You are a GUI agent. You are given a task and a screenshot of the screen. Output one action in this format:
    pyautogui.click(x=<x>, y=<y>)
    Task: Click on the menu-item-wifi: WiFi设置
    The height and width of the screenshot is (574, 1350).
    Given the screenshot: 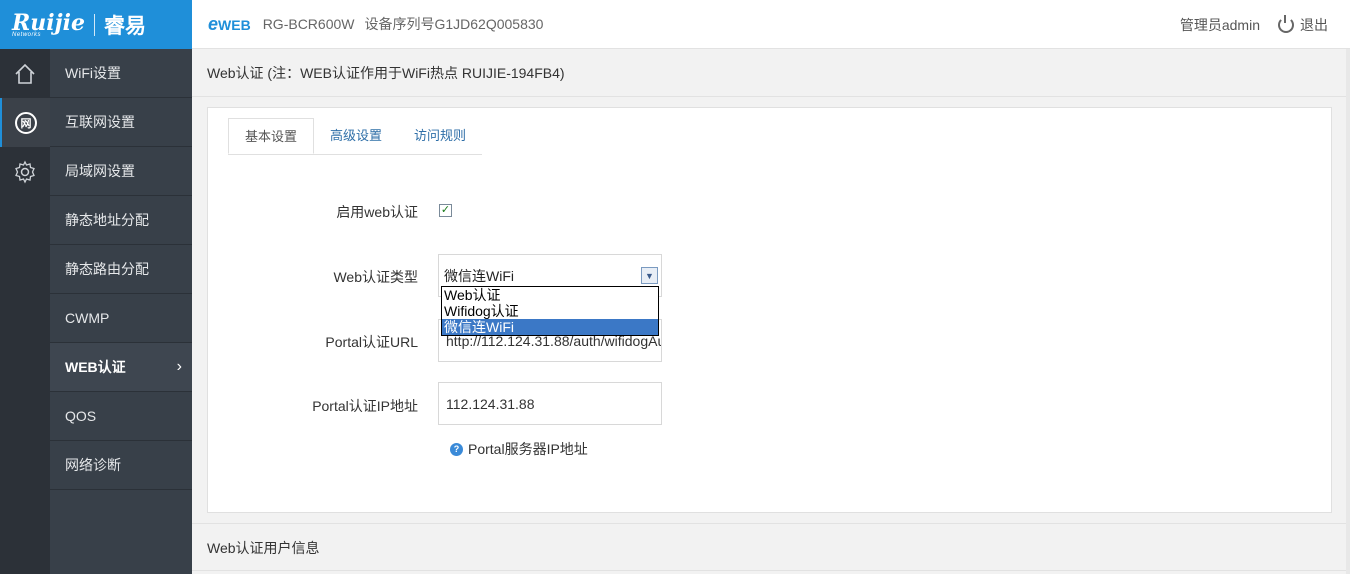 What is the action you would take?
    pyautogui.click(x=121, y=73)
    